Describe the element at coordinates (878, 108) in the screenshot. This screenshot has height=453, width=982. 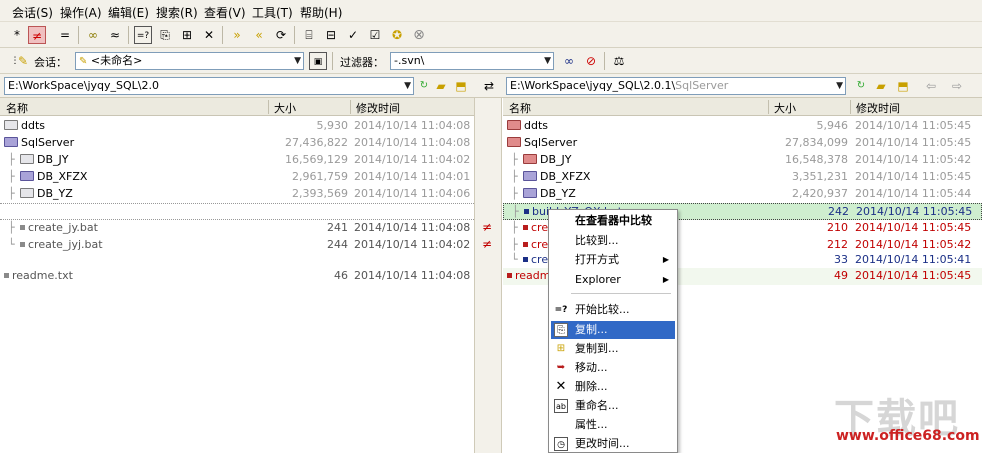
I see `right-col-modified: 修改时间` at that location.